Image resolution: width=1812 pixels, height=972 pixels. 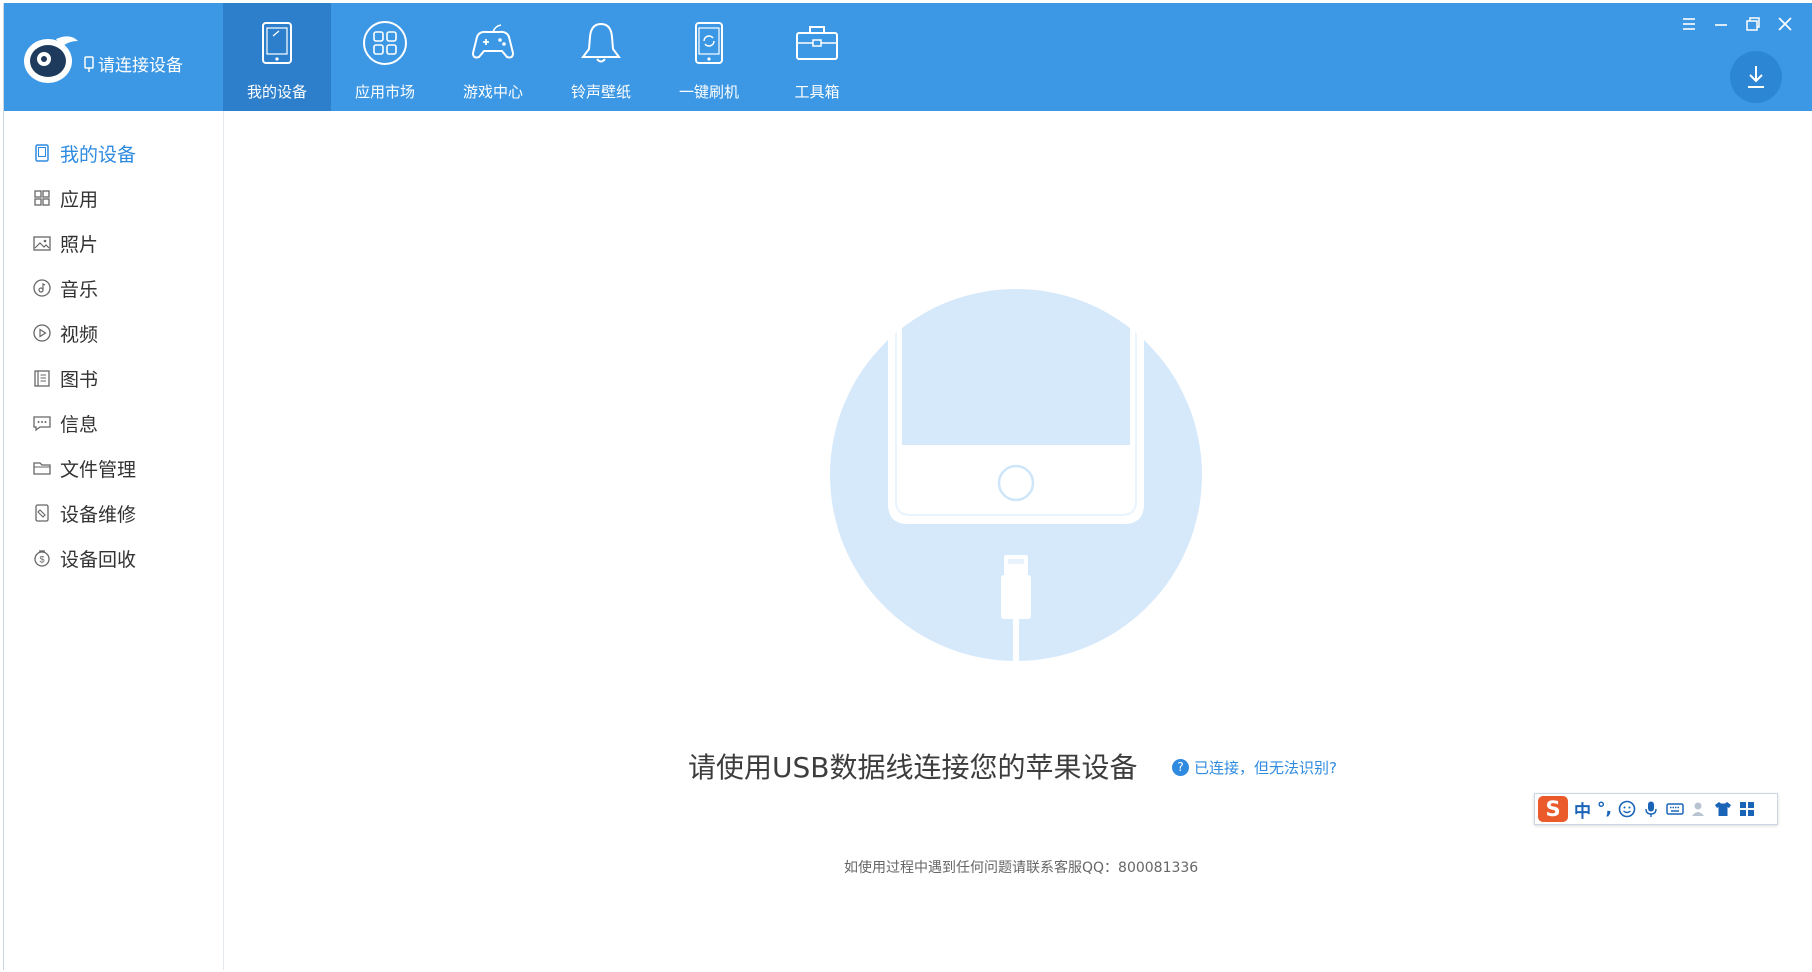 What do you see at coordinates (600, 92) in the screenshot?
I see `tab-label: 铃声壁纸` at bounding box center [600, 92].